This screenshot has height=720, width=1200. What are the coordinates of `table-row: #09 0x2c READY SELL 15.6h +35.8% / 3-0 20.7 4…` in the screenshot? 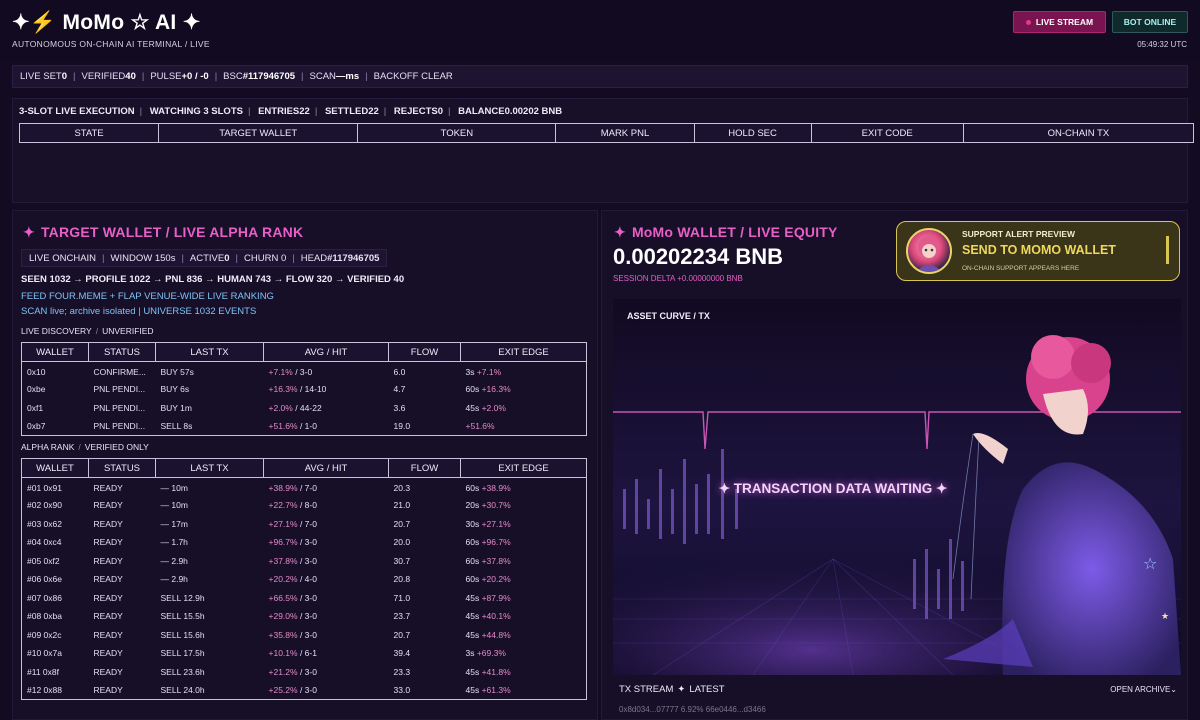 It's located at (304, 635).